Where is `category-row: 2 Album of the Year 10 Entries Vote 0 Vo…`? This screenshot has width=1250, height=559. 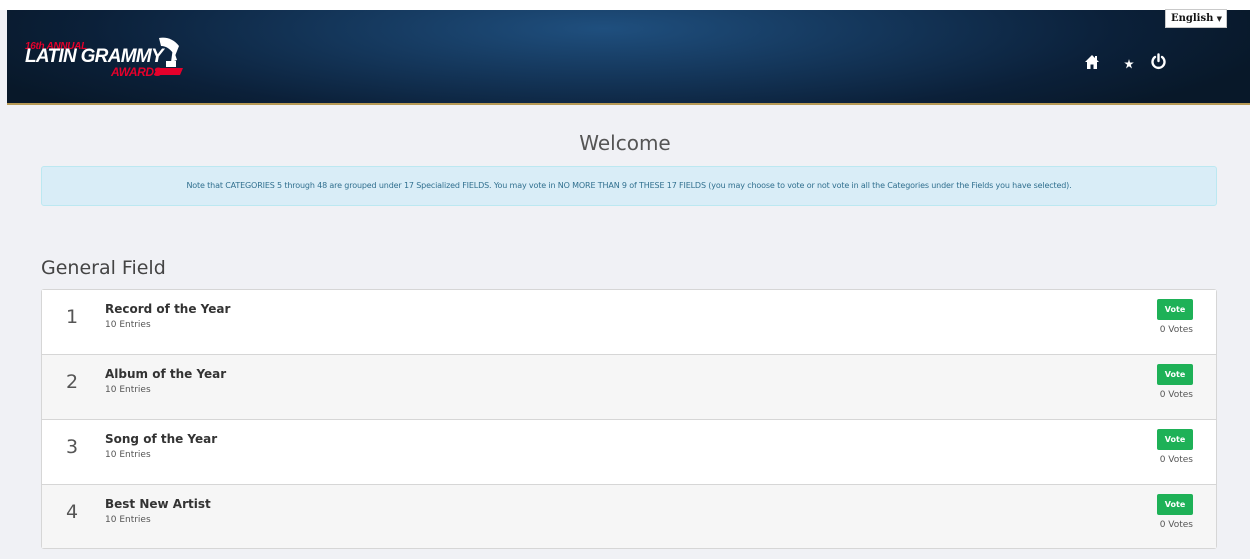
category-row: 2 Album of the Year 10 Entries Vote 0 Vo… is located at coordinates (629, 387).